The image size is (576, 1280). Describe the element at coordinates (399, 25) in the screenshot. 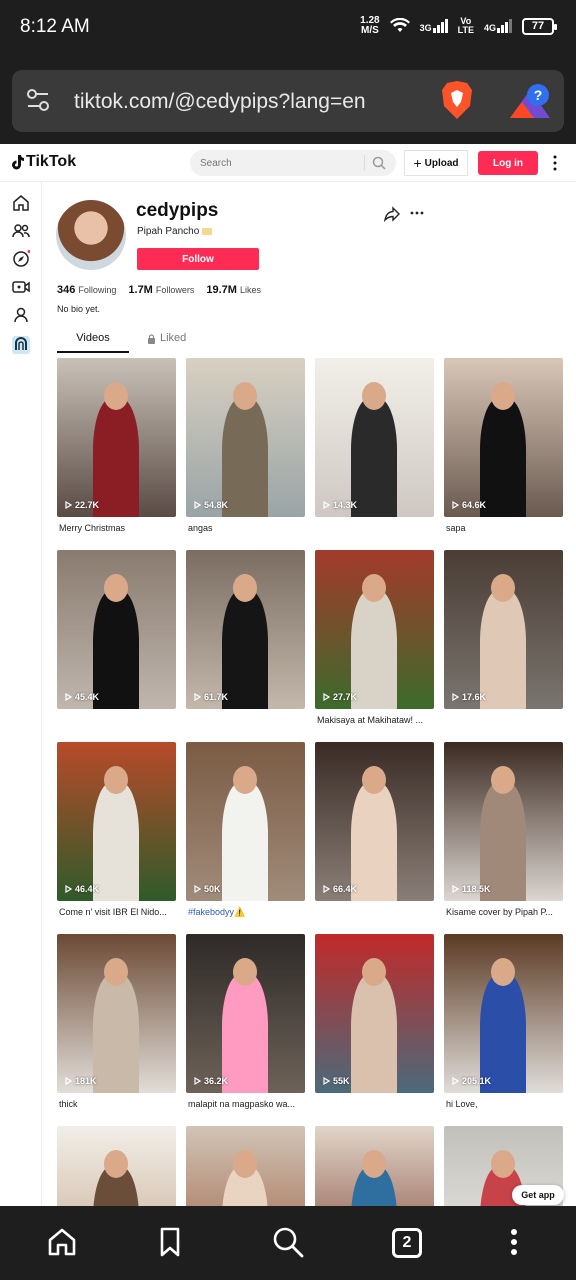

I see `wifi-icon` at that location.